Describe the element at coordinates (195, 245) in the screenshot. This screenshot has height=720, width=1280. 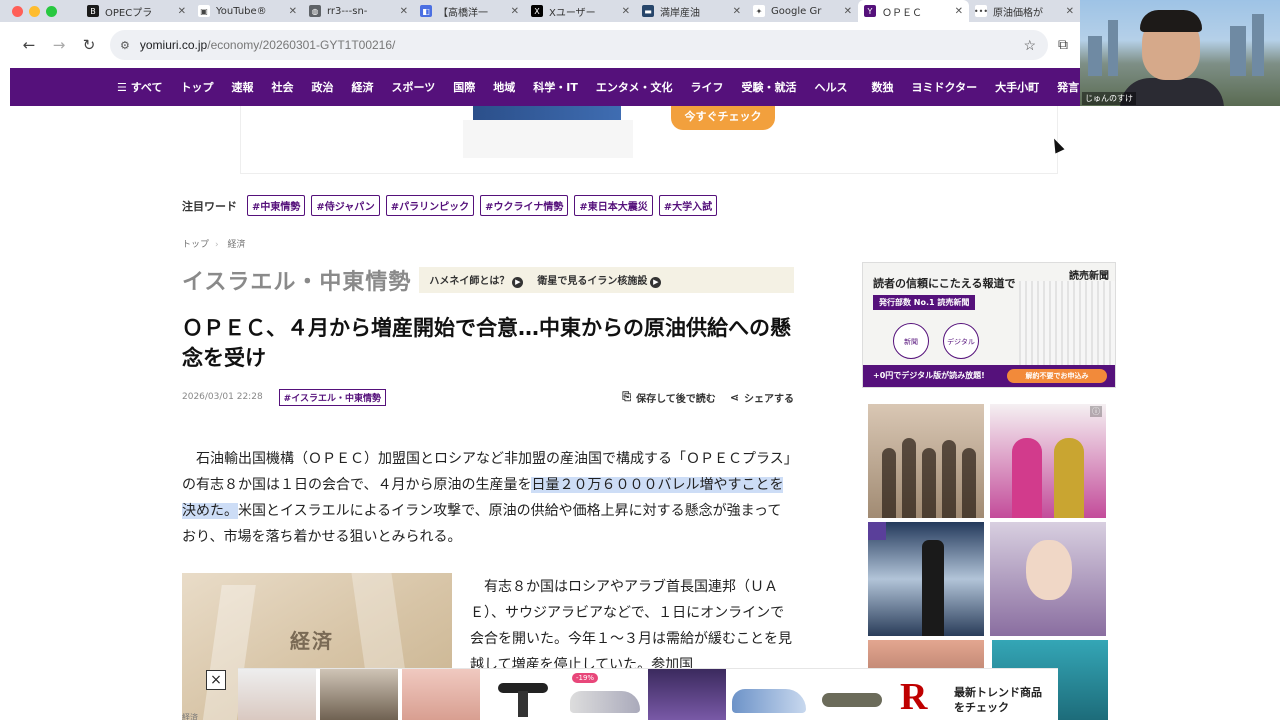
I see `breadcrumb-top: トップ` at that location.